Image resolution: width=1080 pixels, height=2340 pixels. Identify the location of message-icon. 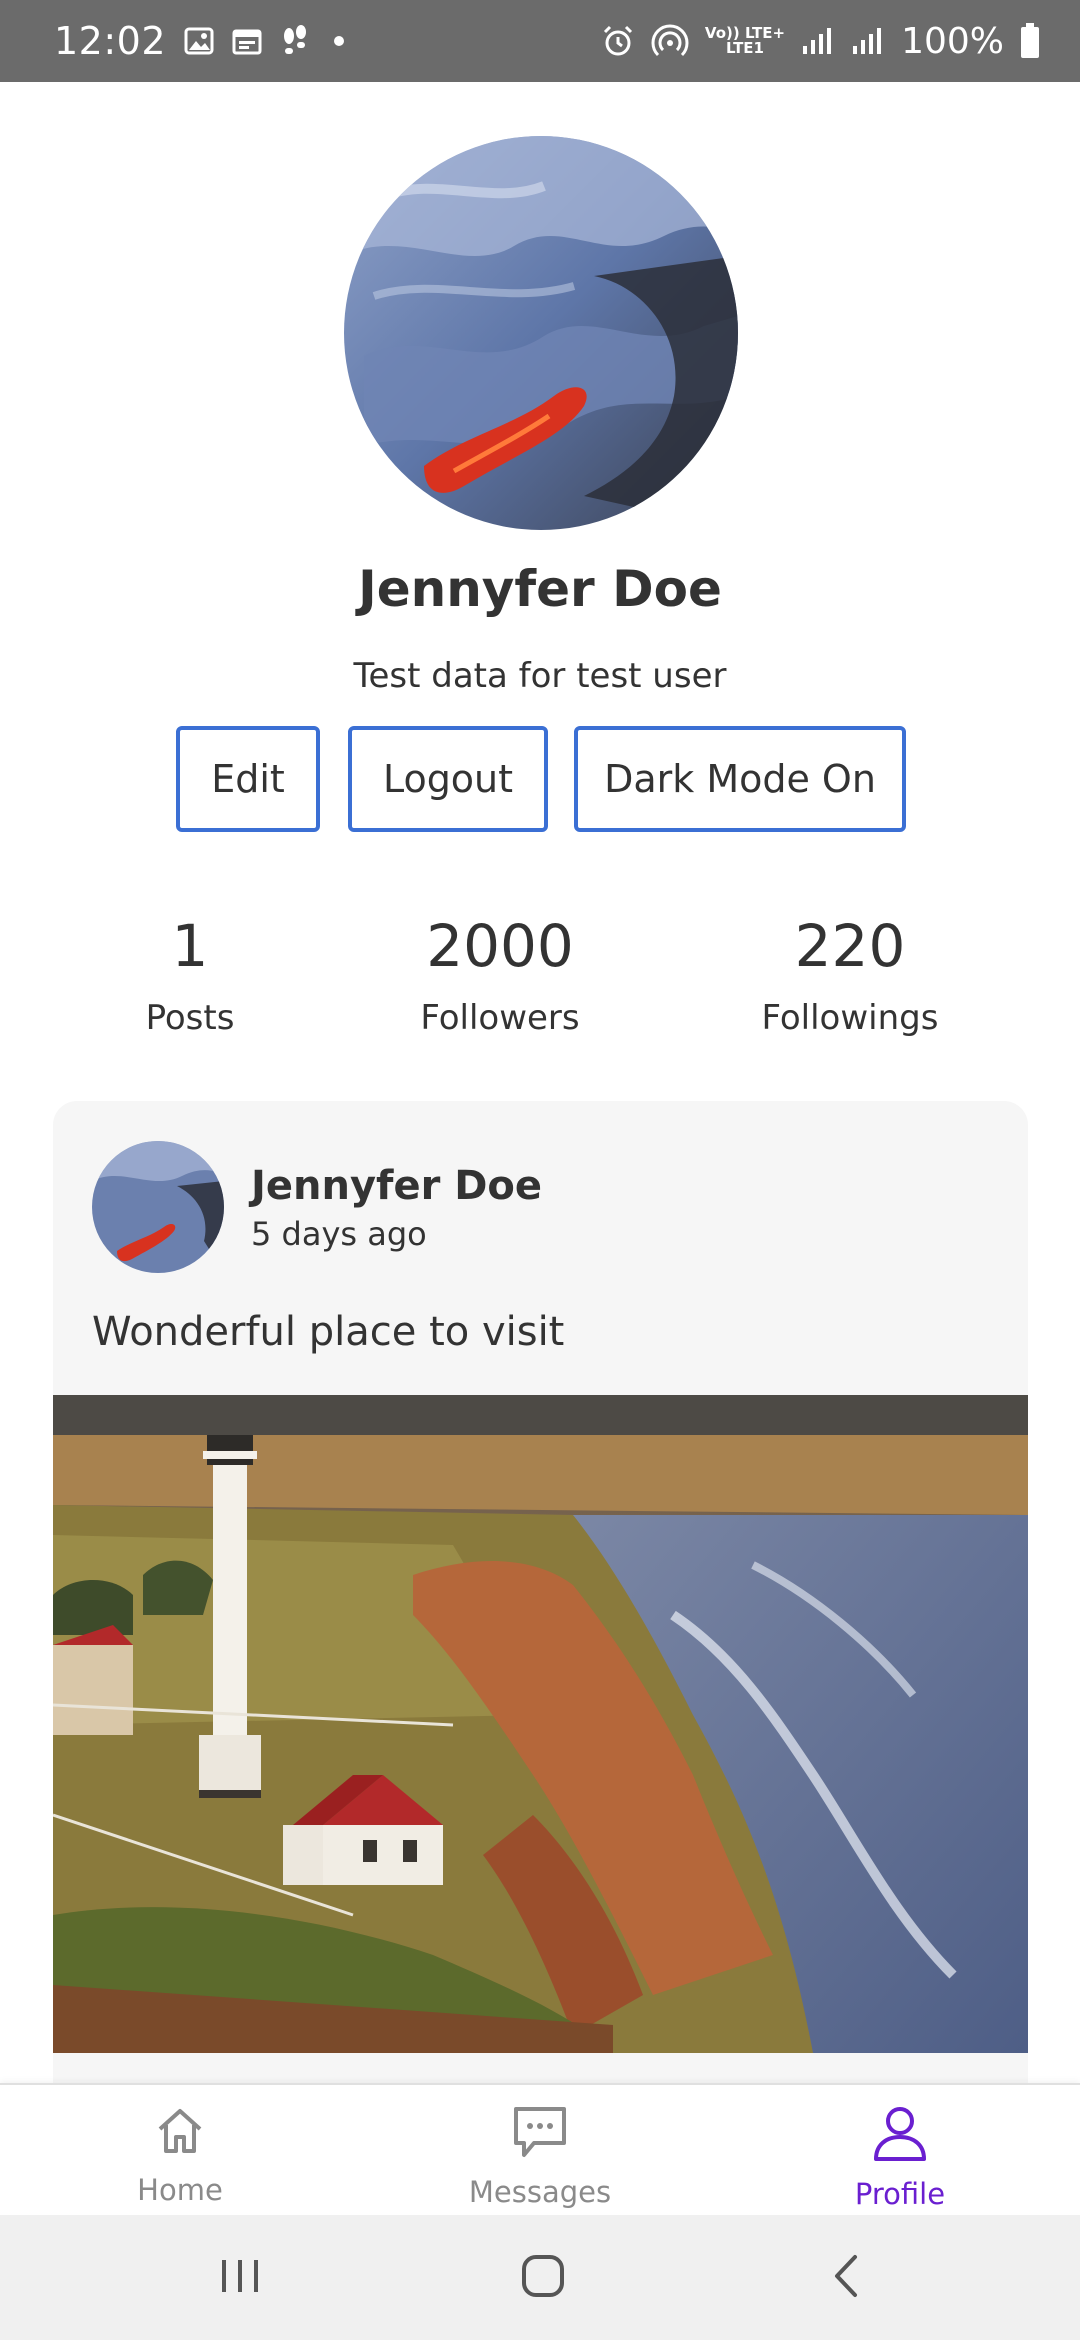
(540, 2134).